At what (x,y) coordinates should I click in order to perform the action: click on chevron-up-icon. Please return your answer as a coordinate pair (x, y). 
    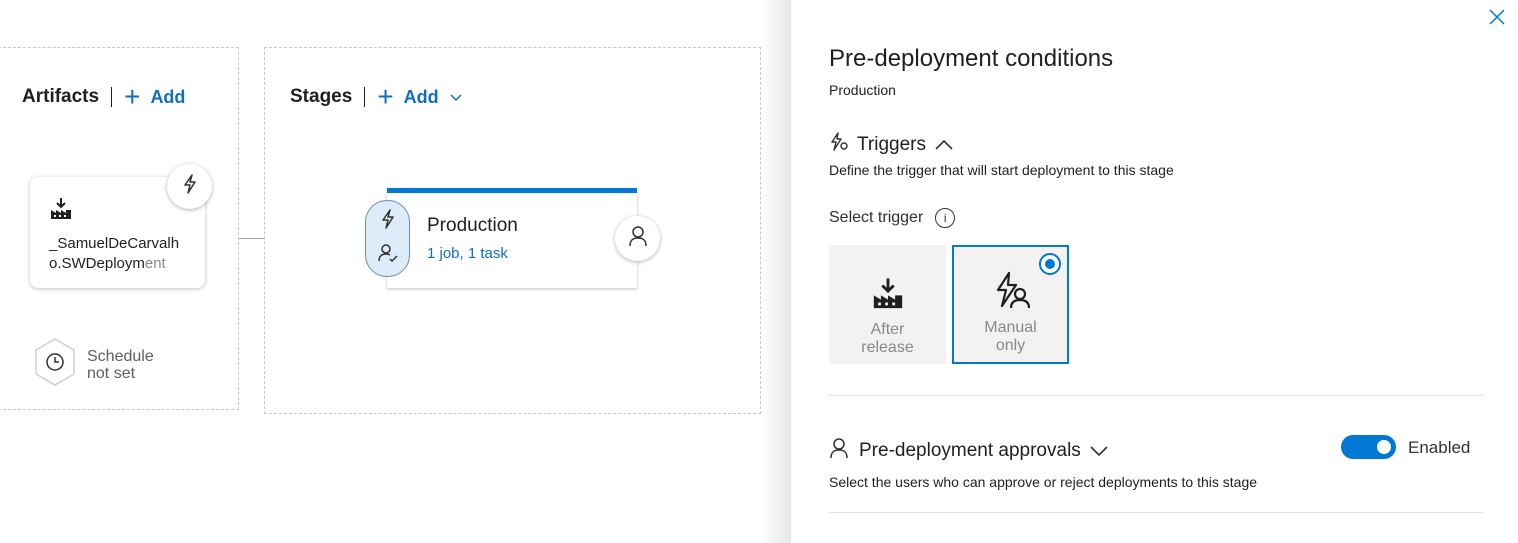
    Looking at the image, I should click on (944, 144).